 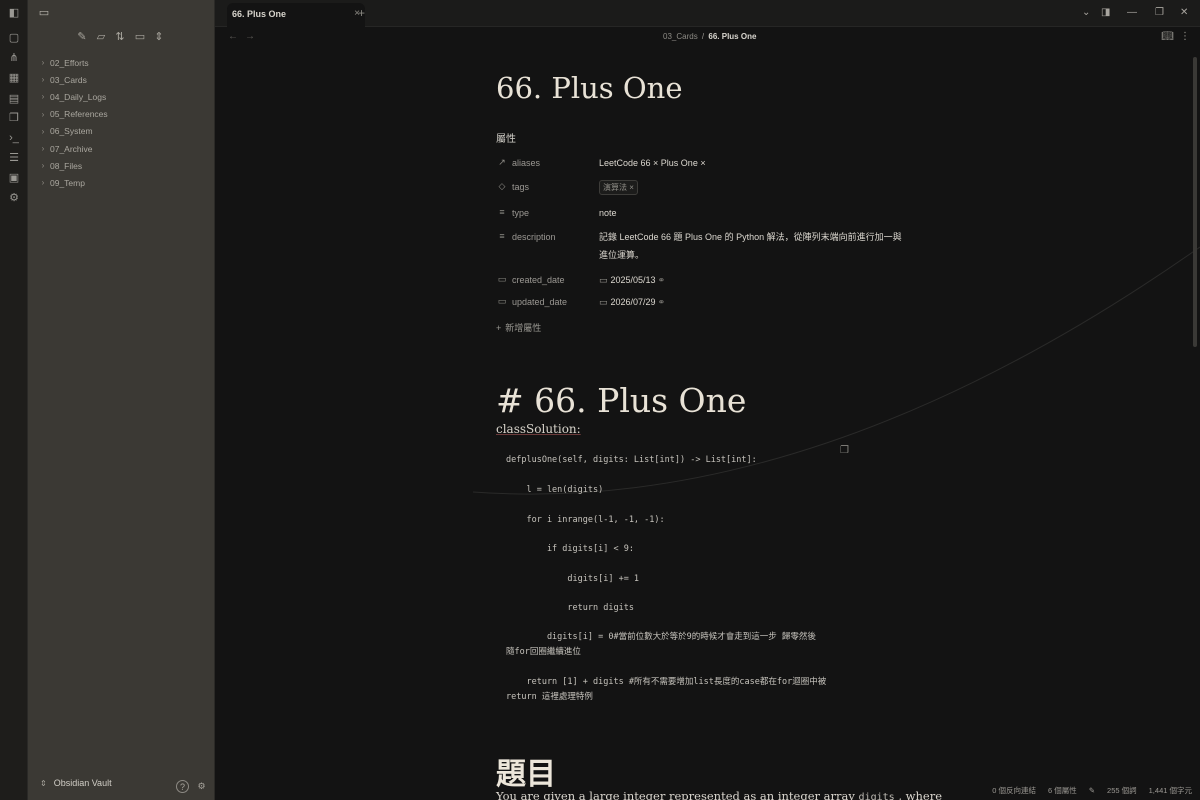 What do you see at coordinates (538, 280) in the screenshot?
I see `property-key: created_date` at bounding box center [538, 280].